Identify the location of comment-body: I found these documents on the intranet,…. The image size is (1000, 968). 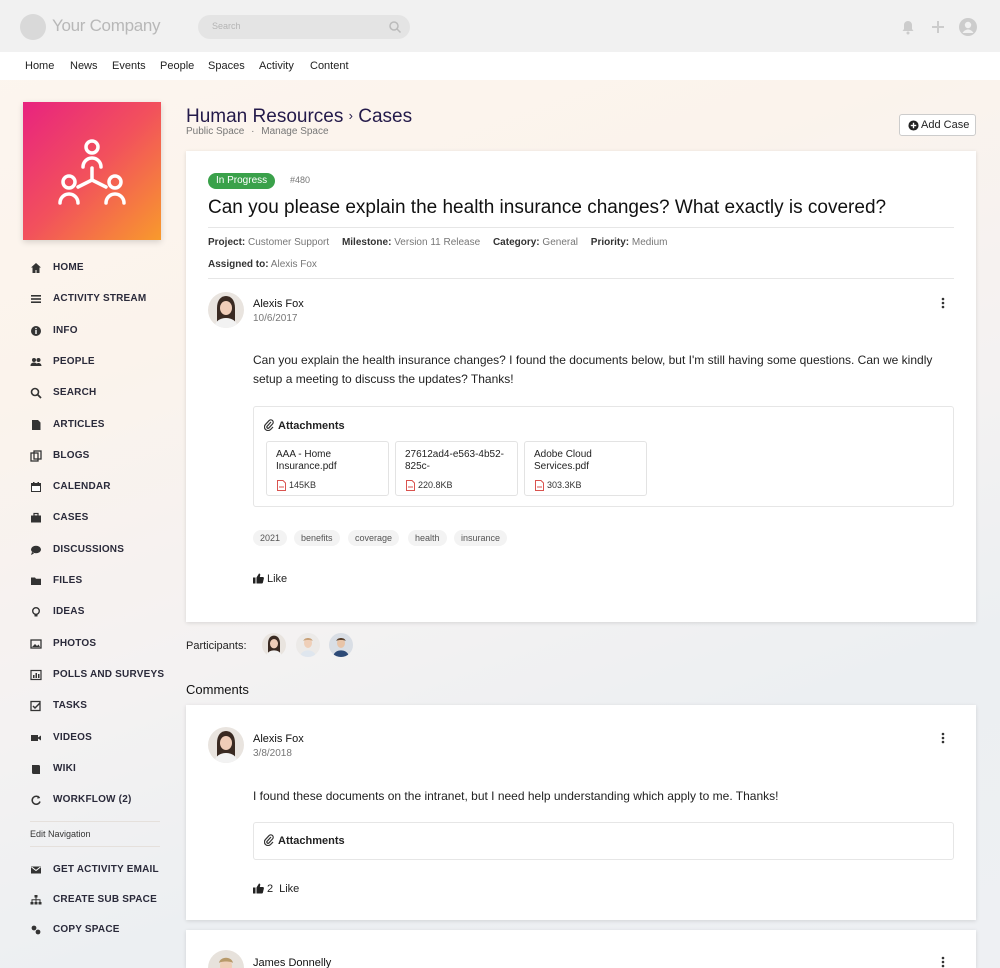
(516, 796).